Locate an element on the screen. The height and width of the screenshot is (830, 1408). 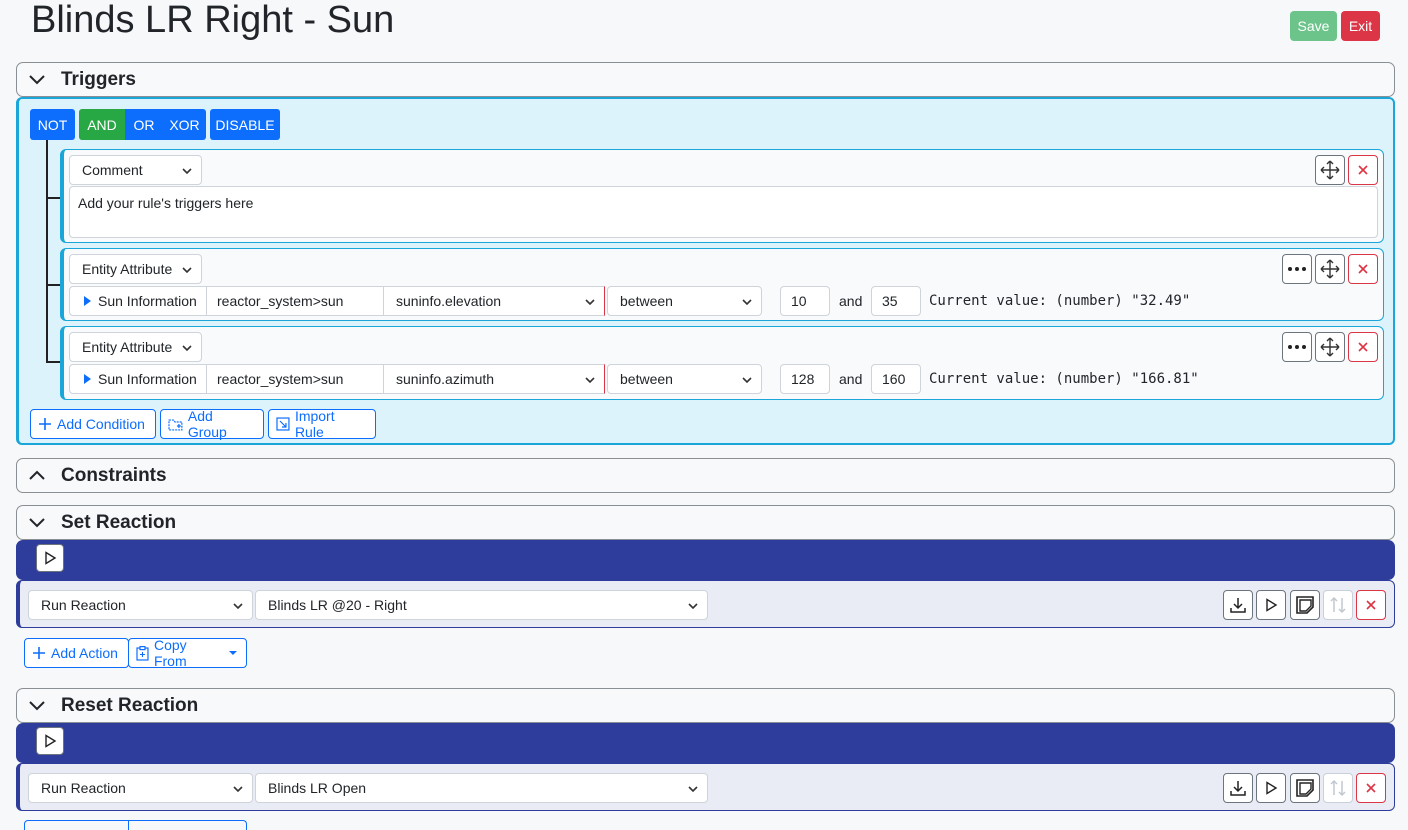
attribute-select: suninfo.azimuth is located at coordinates (494, 379).